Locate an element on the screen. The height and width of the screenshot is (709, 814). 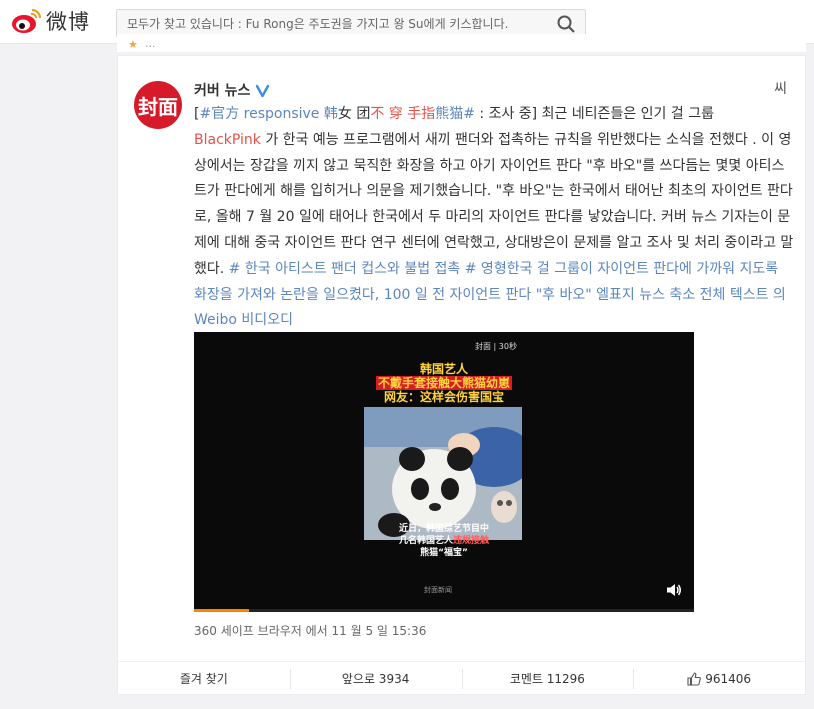
weibo-logo: 微博 is located at coordinates (50, 21).